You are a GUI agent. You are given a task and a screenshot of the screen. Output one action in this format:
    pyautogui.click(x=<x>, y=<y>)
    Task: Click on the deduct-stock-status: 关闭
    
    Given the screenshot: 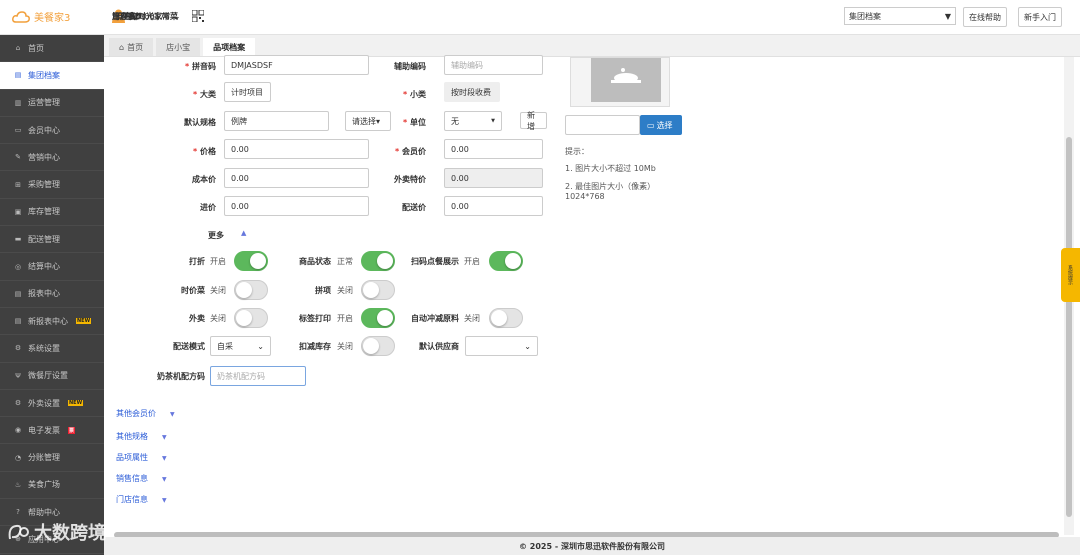 What is the action you would take?
    pyautogui.click(x=345, y=346)
    